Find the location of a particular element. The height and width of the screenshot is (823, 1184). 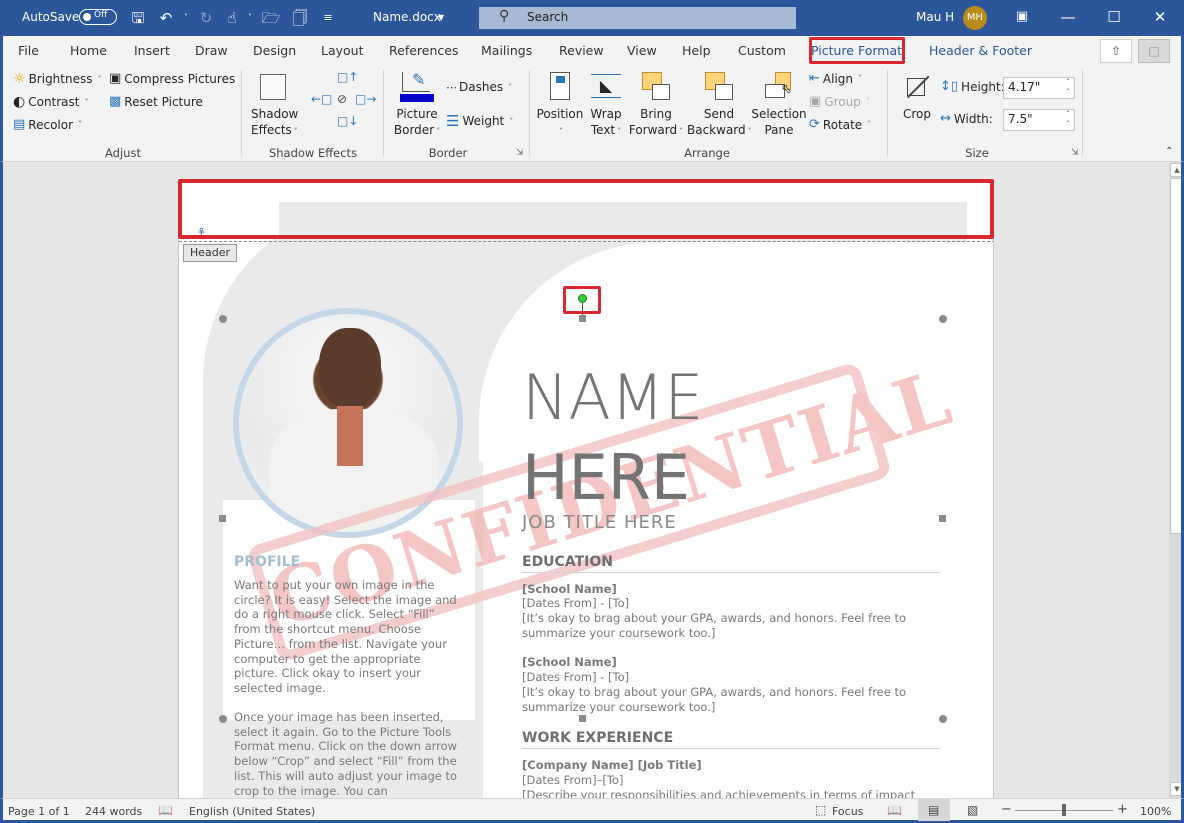

width-spinner-icon: ˆˇ is located at coordinates (1068, 120).